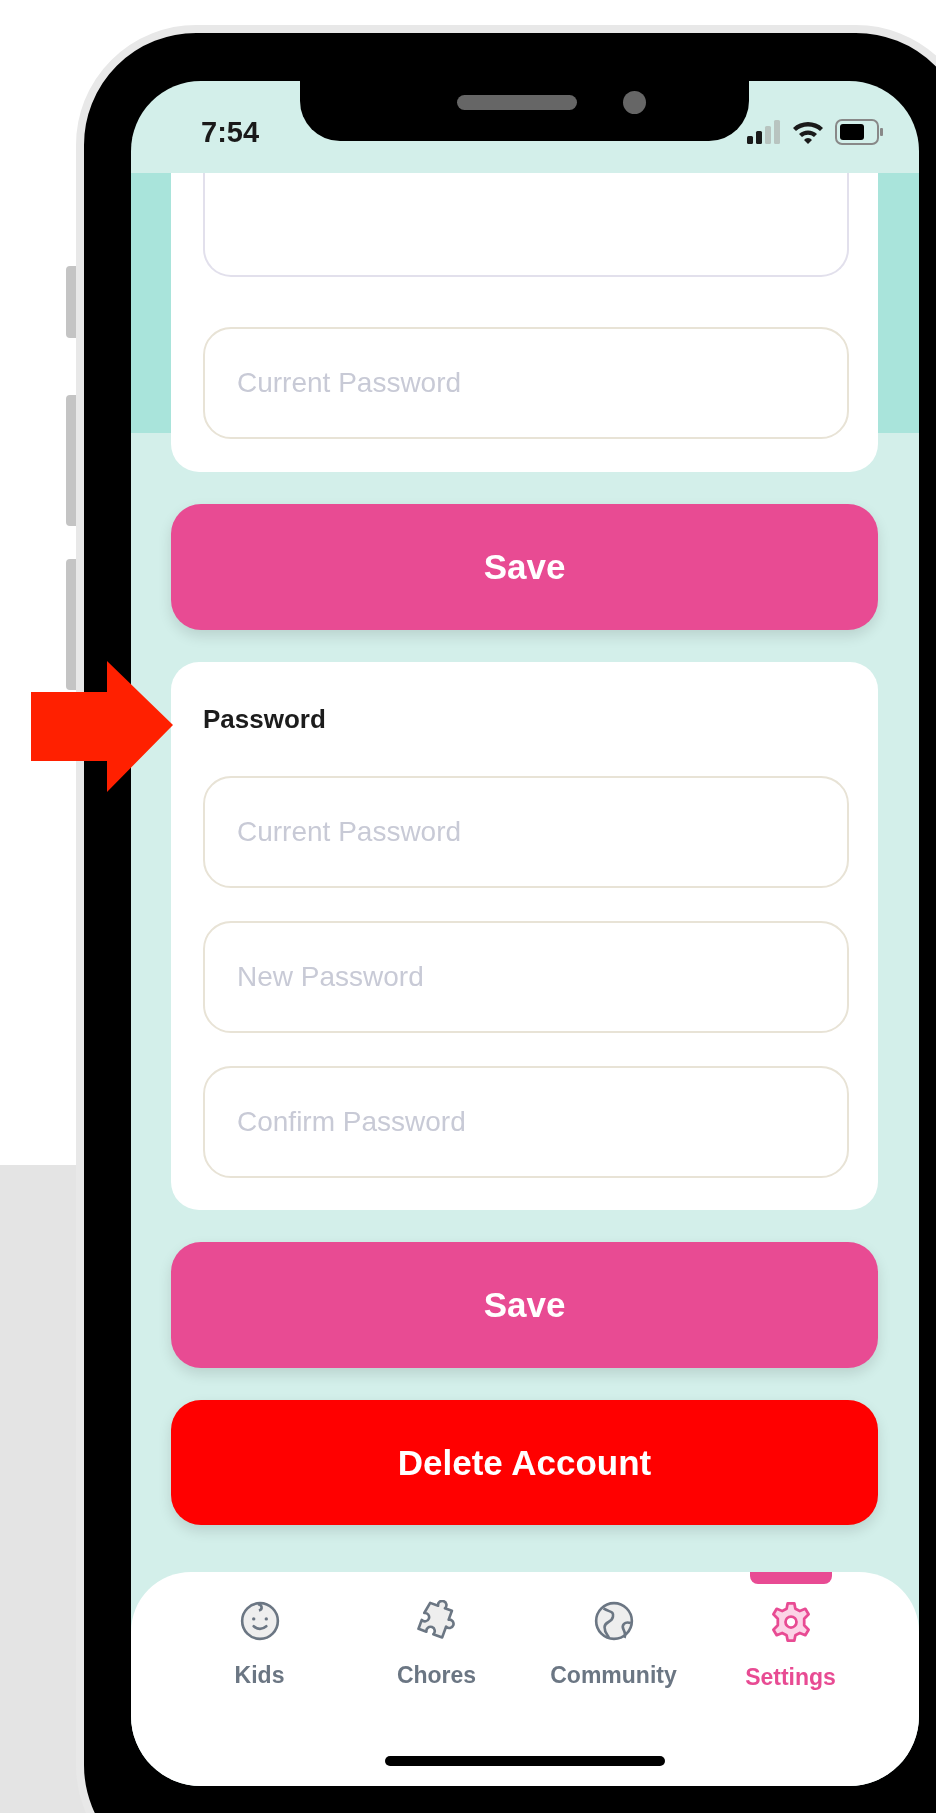 This screenshot has width=936, height=1813. What do you see at coordinates (436, 1621) in the screenshot?
I see `puzzle-icon` at bounding box center [436, 1621].